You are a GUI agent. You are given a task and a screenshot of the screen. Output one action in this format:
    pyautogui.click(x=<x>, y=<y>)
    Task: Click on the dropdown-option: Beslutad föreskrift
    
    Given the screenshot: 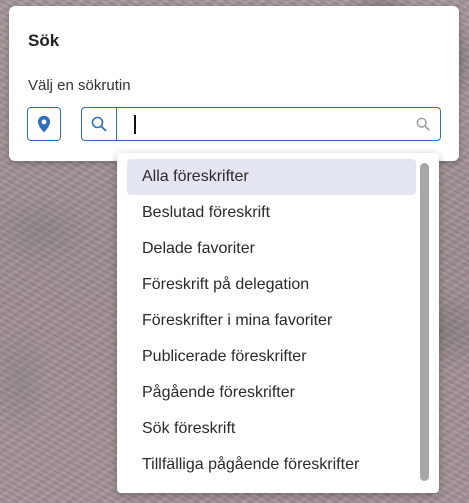 What is the action you would take?
    pyautogui.click(x=271, y=213)
    